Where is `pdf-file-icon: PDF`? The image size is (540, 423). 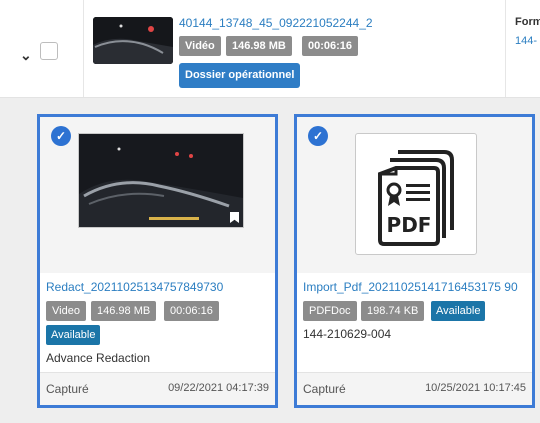
pdf-file-icon: PDF is located at coordinates (416, 198).